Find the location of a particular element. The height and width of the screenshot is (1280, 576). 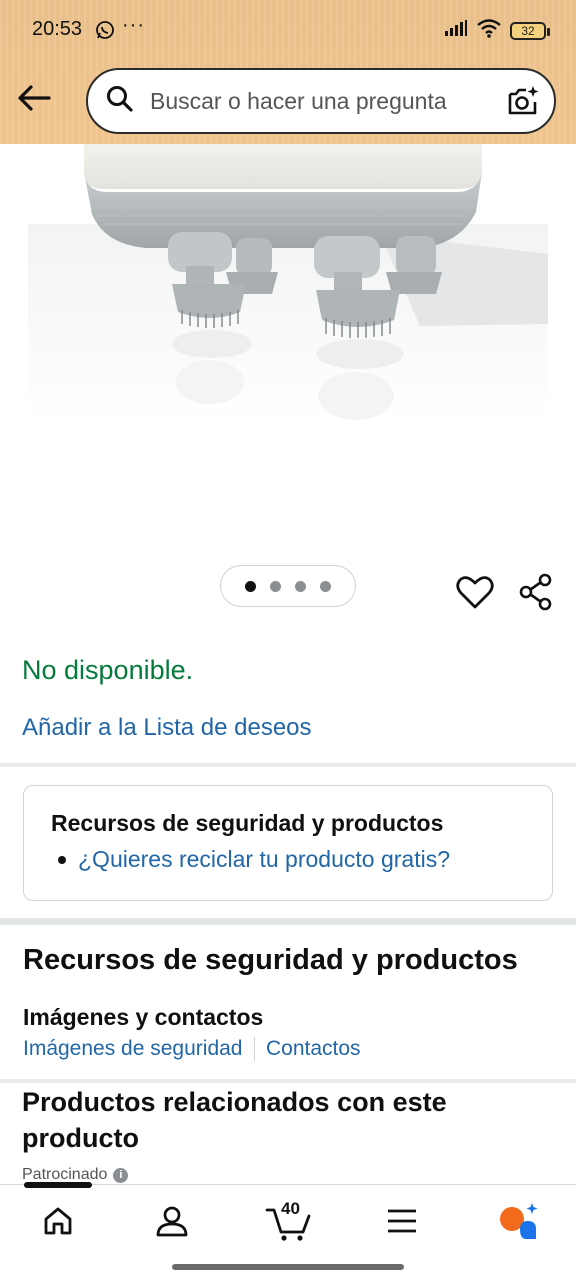

images-contacts-heading: Imágenes y contactos is located at coordinates (143, 1017).